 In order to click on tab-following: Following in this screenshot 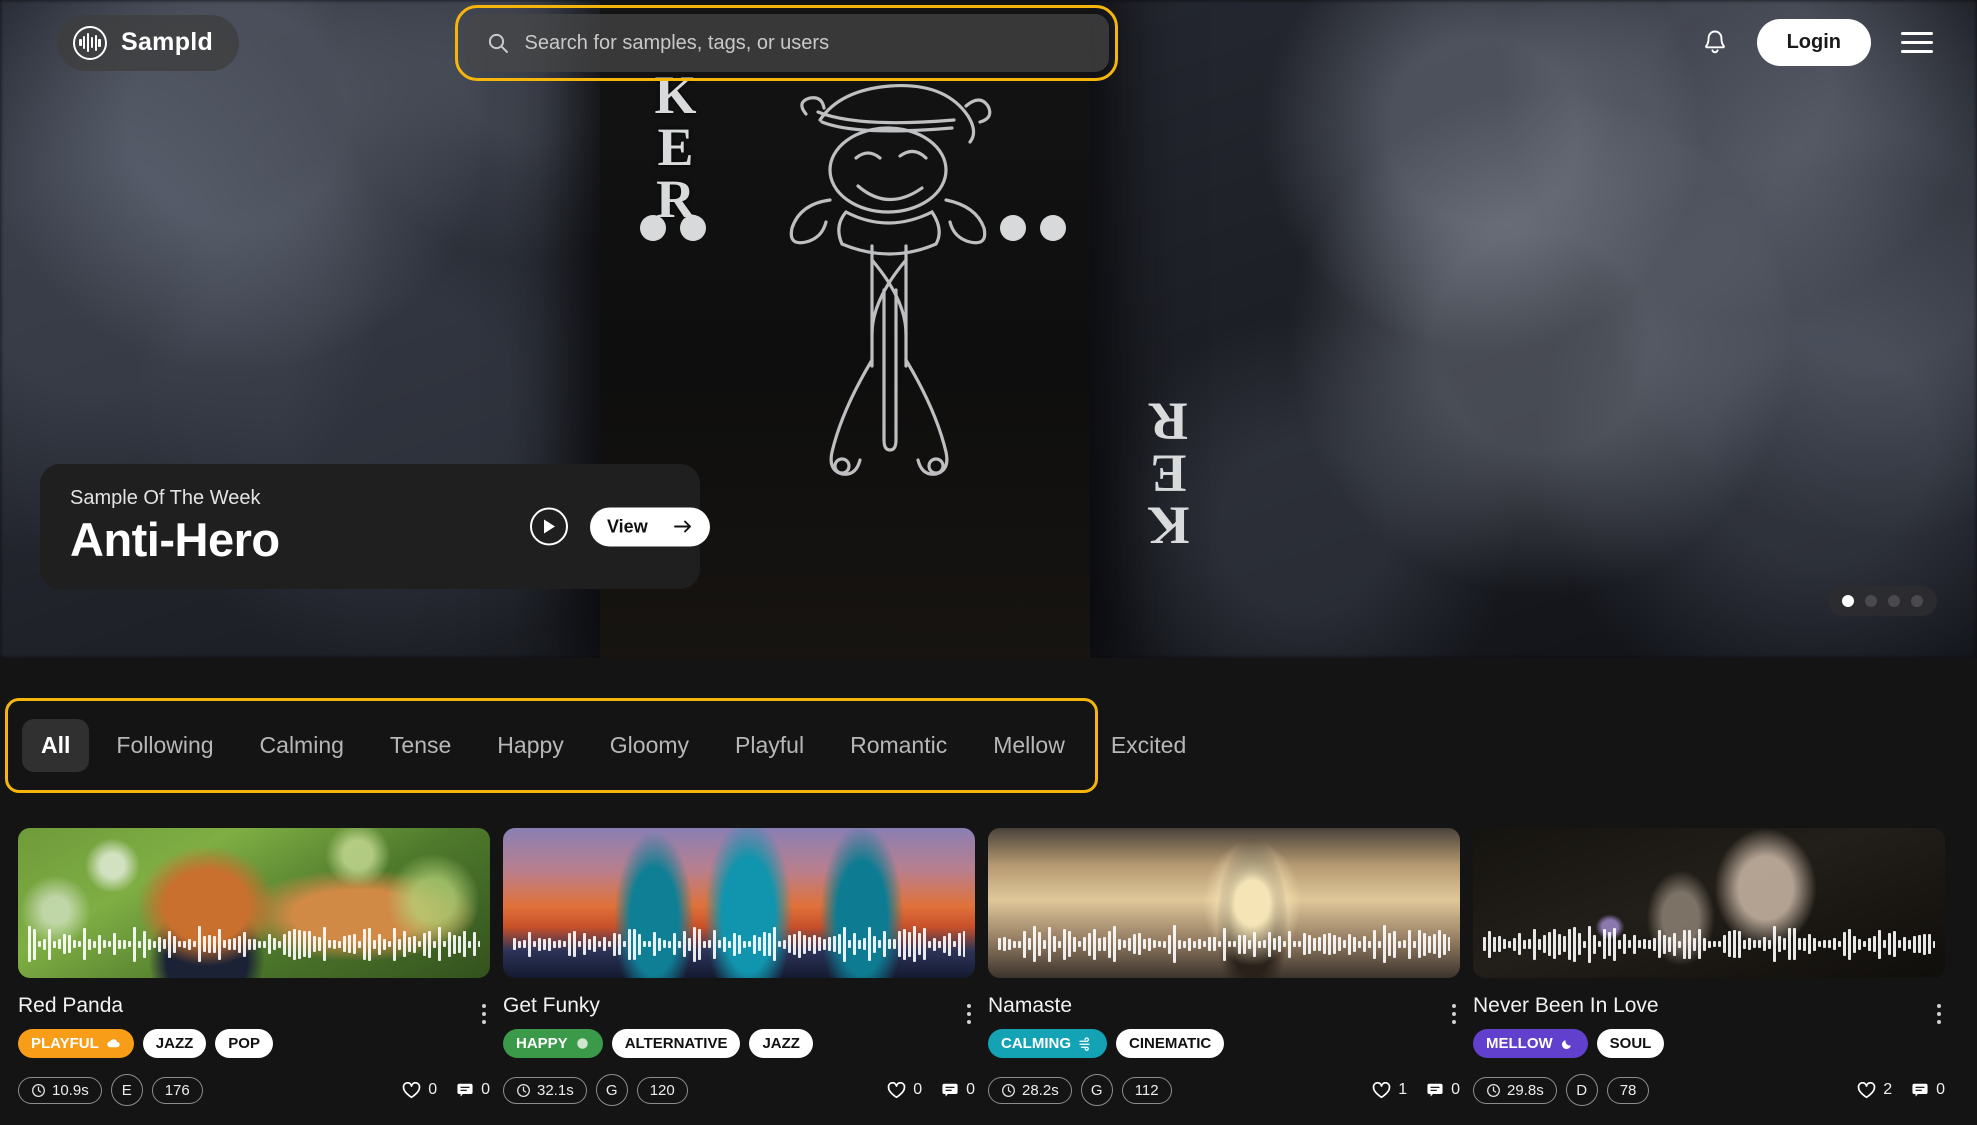, I will do `click(164, 745)`.